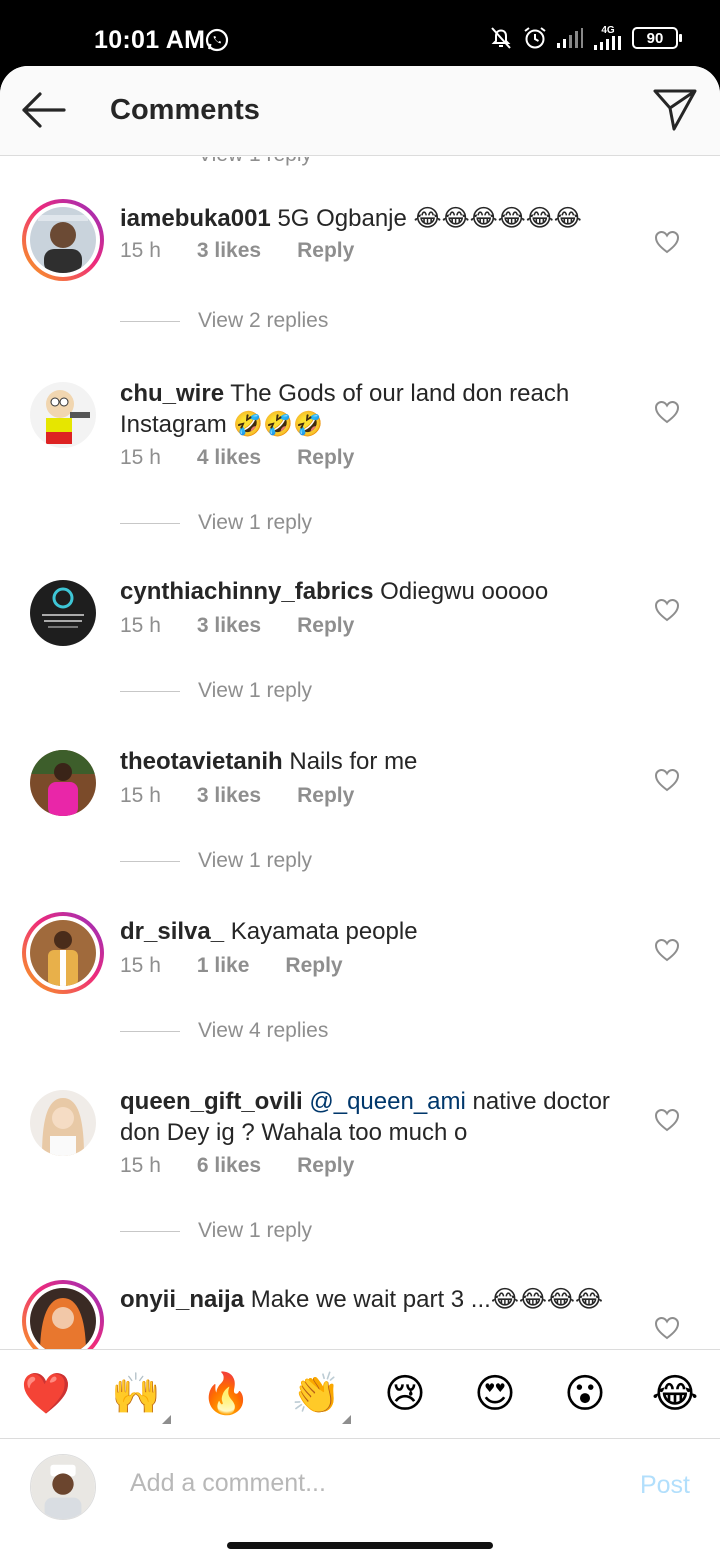 The height and width of the screenshot is (1560, 720). Describe the element at coordinates (229, 1166) in the screenshot. I see `comment-likes: 6 likes` at that location.